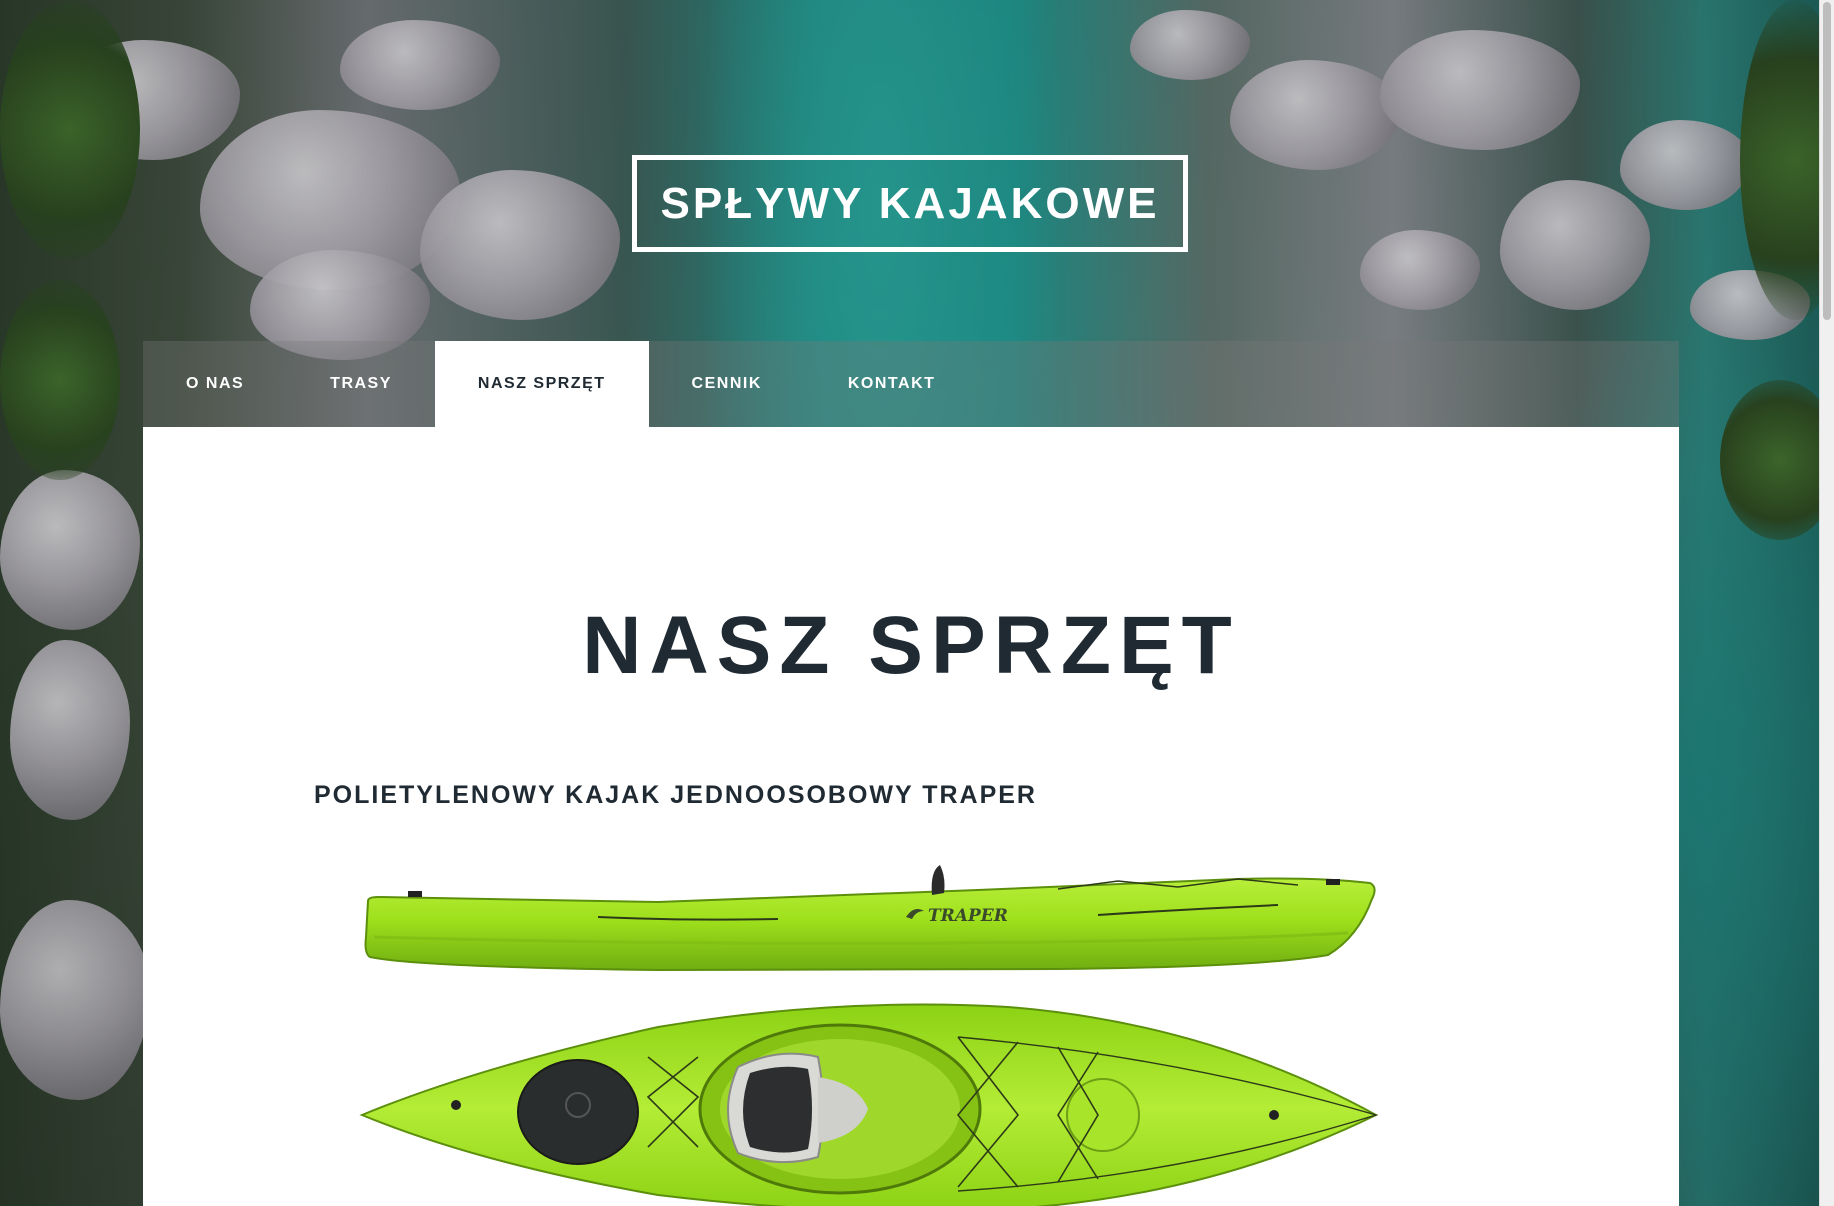 This screenshot has height=1206, width=1834. What do you see at coordinates (870, 918) in the screenshot?
I see `kayak-side-view: TRAPER` at bounding box center [870, 918].